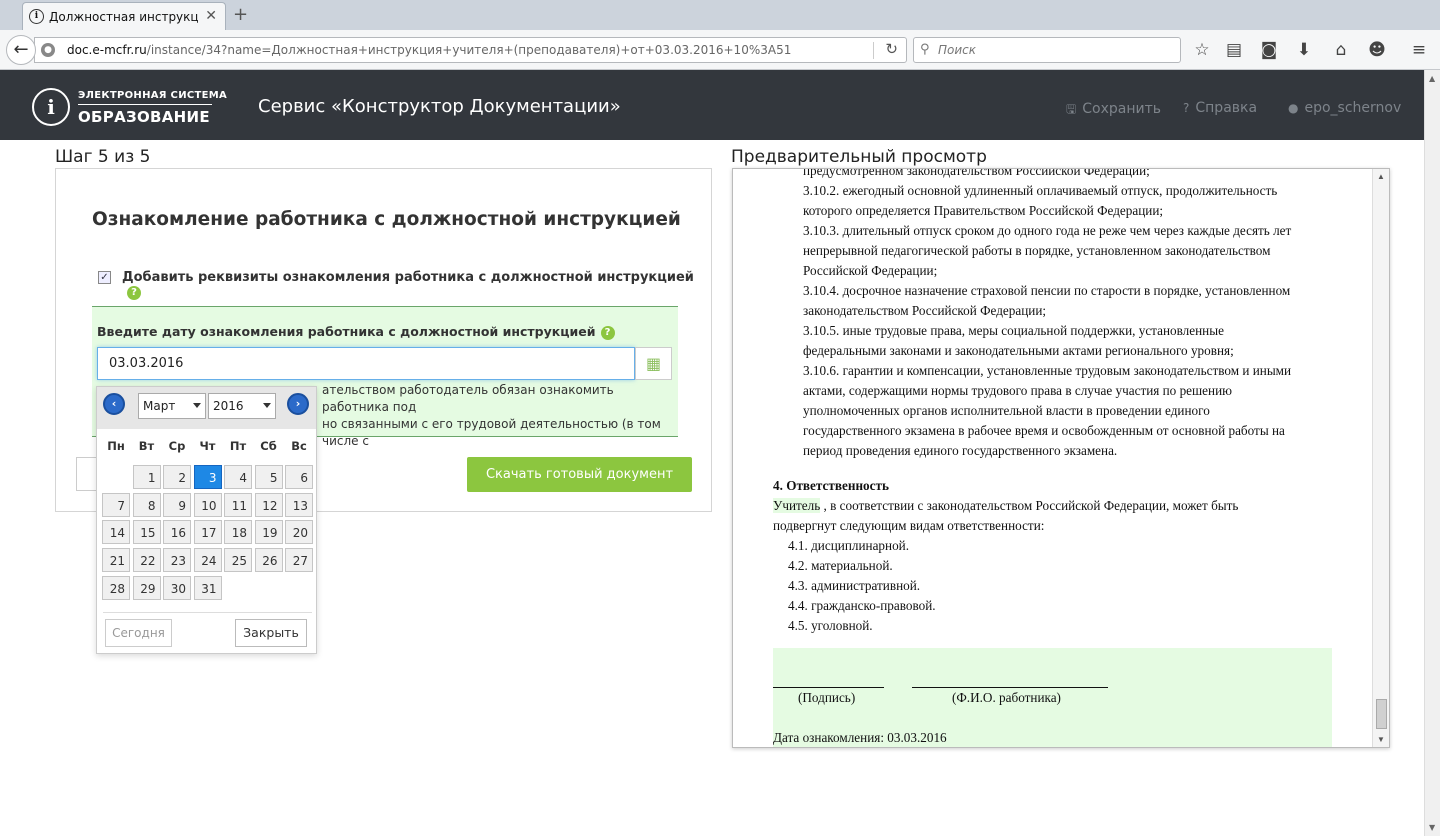  What do you see at coordinates (1071, 109) in the screenshot?
I see `floppy-icon: 🖫` at bounding box center [1071, 109].